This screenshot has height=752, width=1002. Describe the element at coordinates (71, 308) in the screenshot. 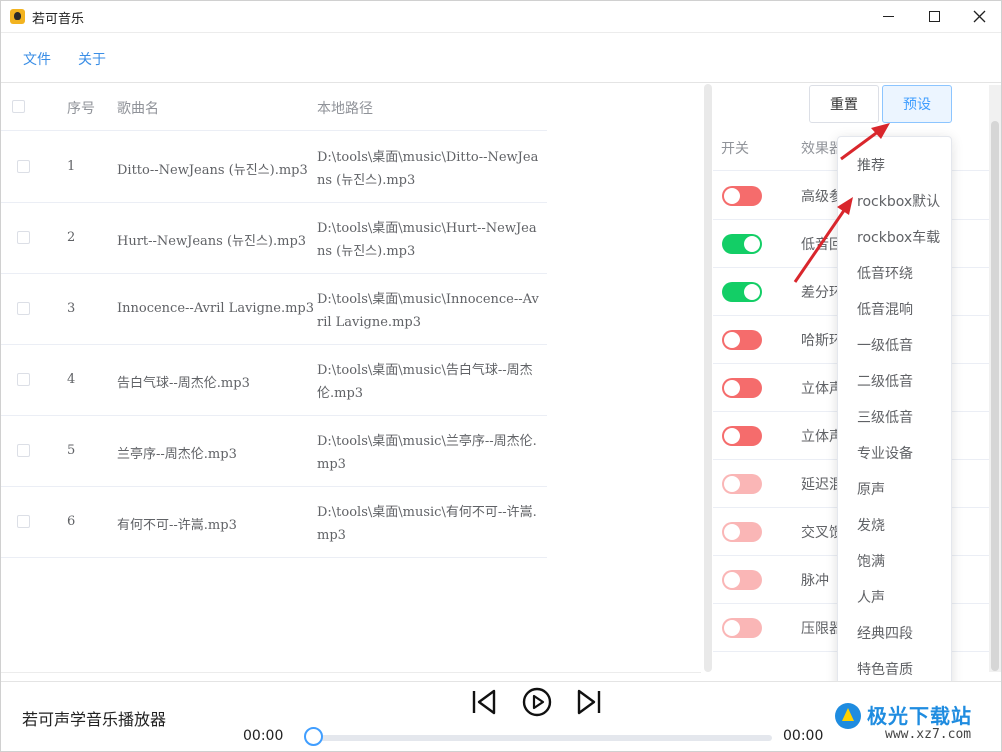

I see `row-index: 3` at that location.